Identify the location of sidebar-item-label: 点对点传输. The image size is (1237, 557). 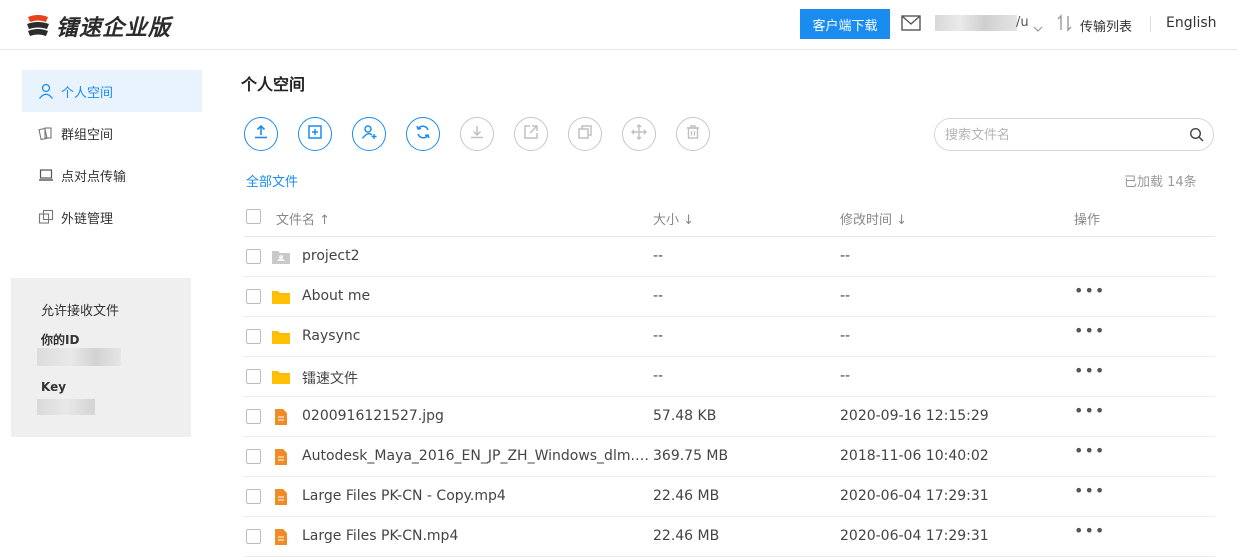
(94, 177).